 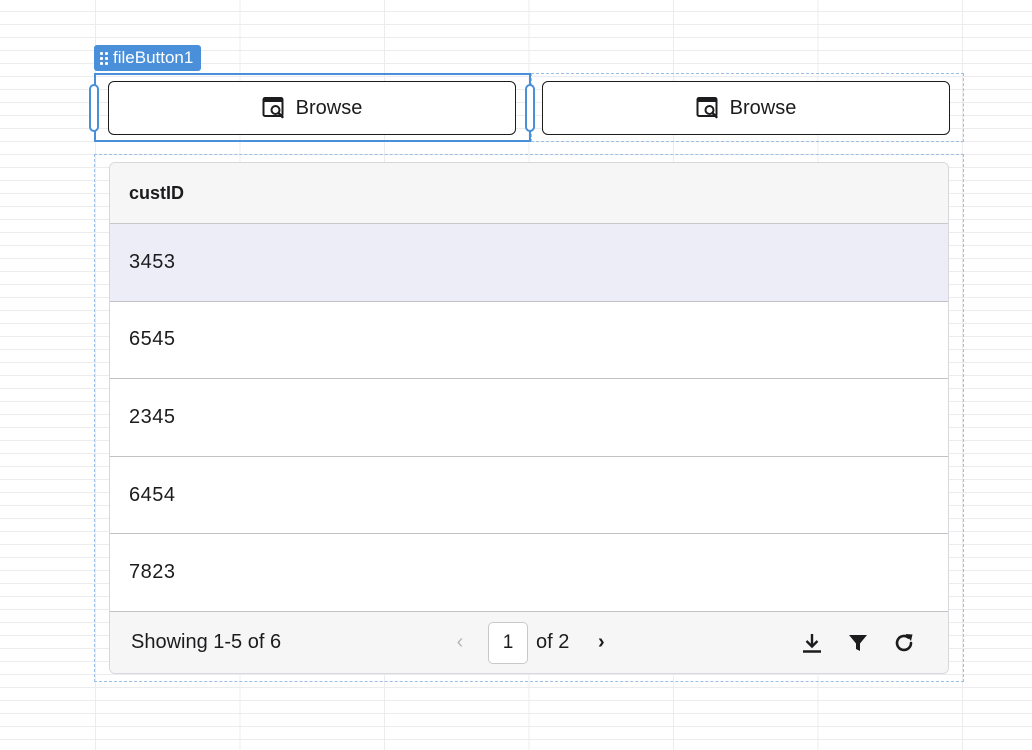 I want to click on page-total-text: of 2, so click(x=553, y=642).